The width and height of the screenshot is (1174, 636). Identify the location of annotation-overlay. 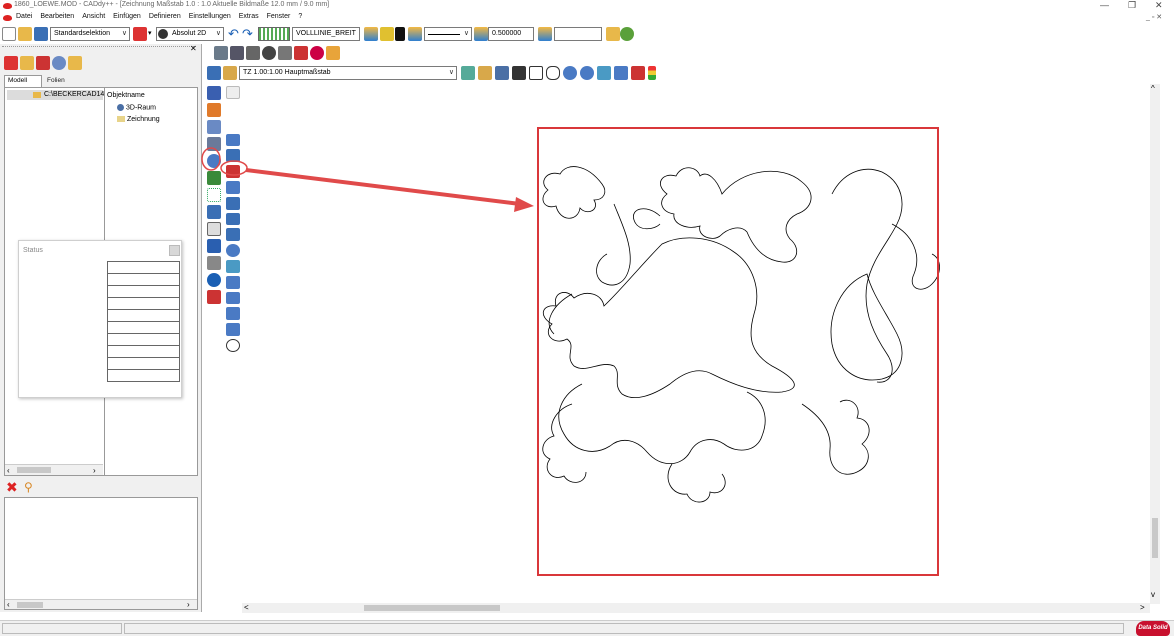
(367, 179).